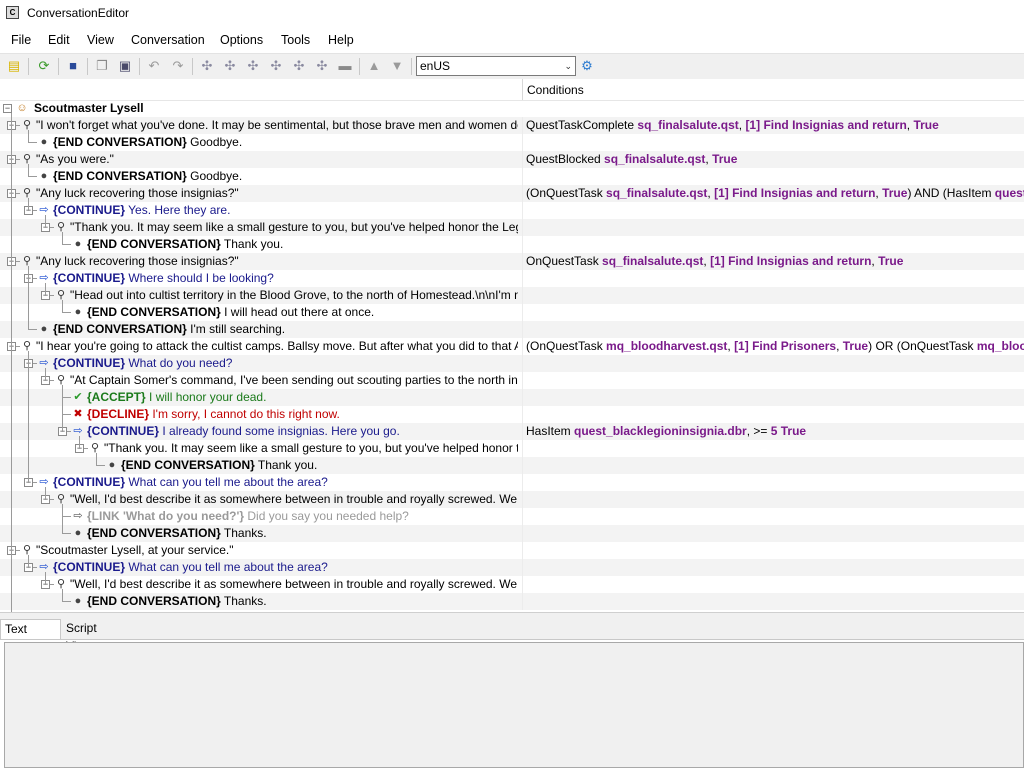 This screenshot has width=1024, height=768. What do you see at coordinates (512, 278) in the screenshot?
I see `tree-row: −⇨{CONTINUE} Where should I be looking?` at bounding box center [512, 278].